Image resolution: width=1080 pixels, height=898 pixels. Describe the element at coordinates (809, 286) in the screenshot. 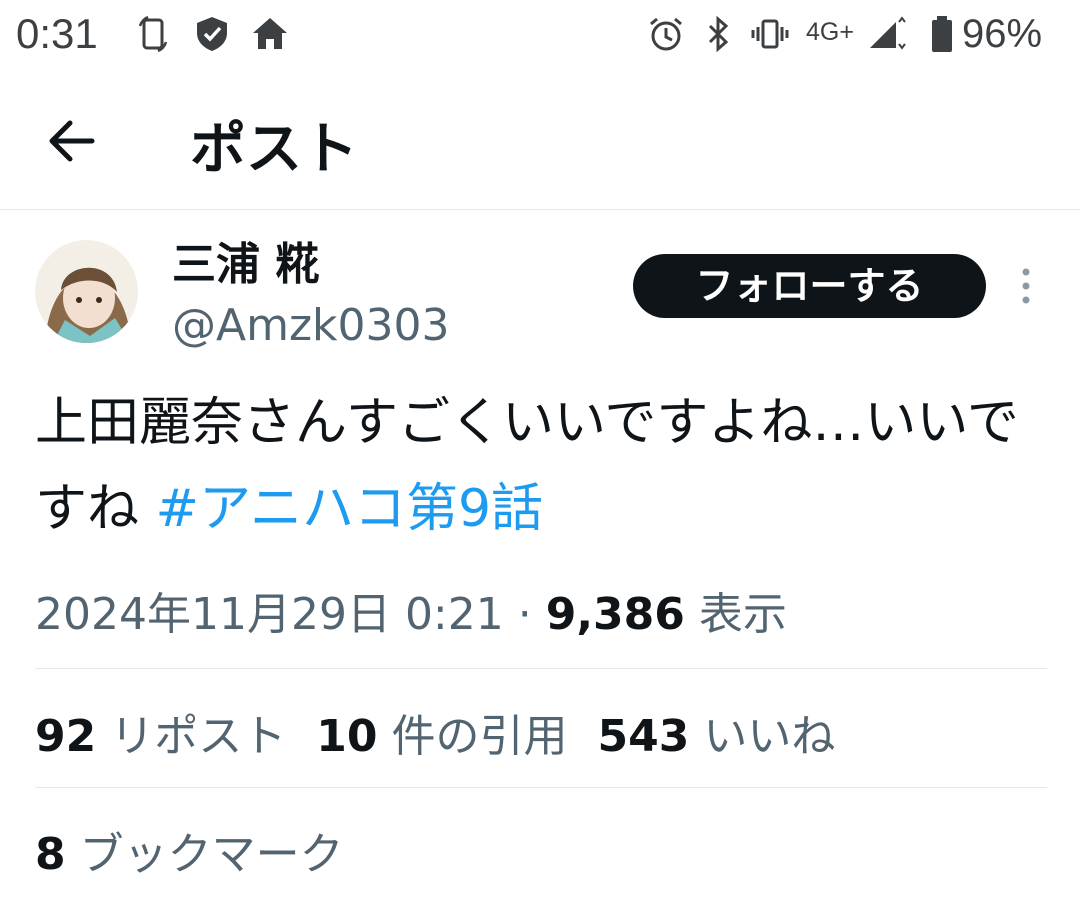

I see `follow-button: フォローする` at that location.